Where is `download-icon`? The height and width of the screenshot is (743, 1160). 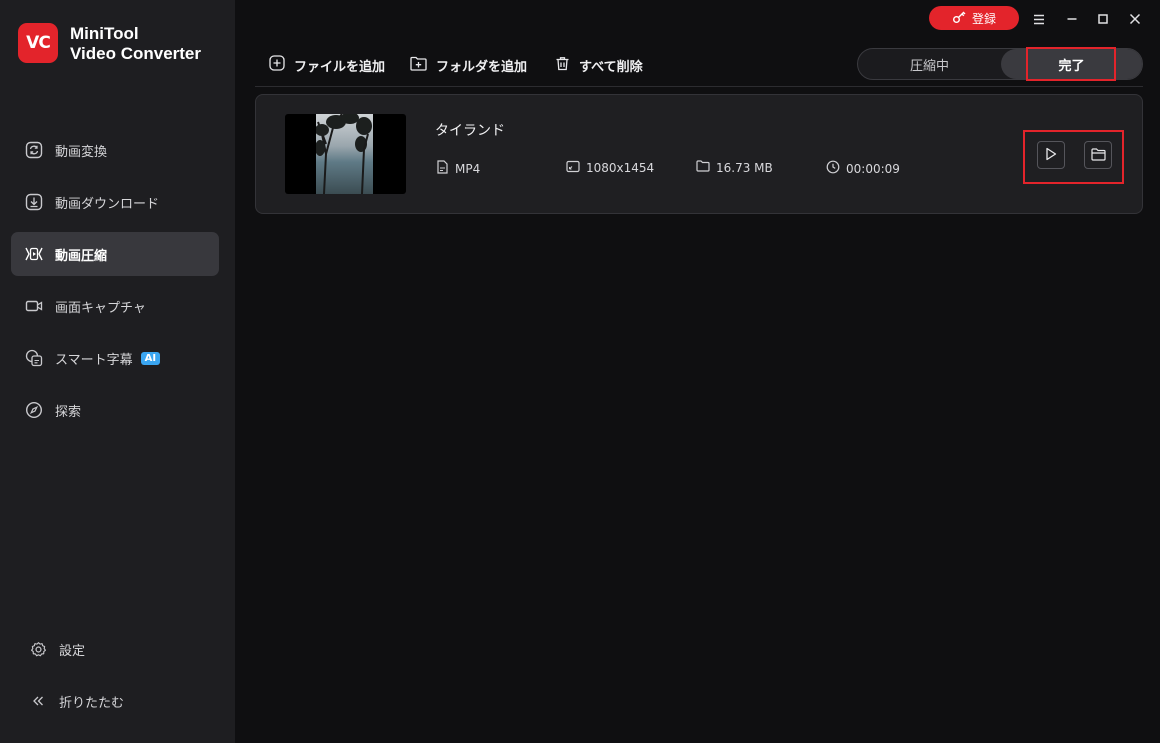
download-icon is located at coordinates (34, 202).